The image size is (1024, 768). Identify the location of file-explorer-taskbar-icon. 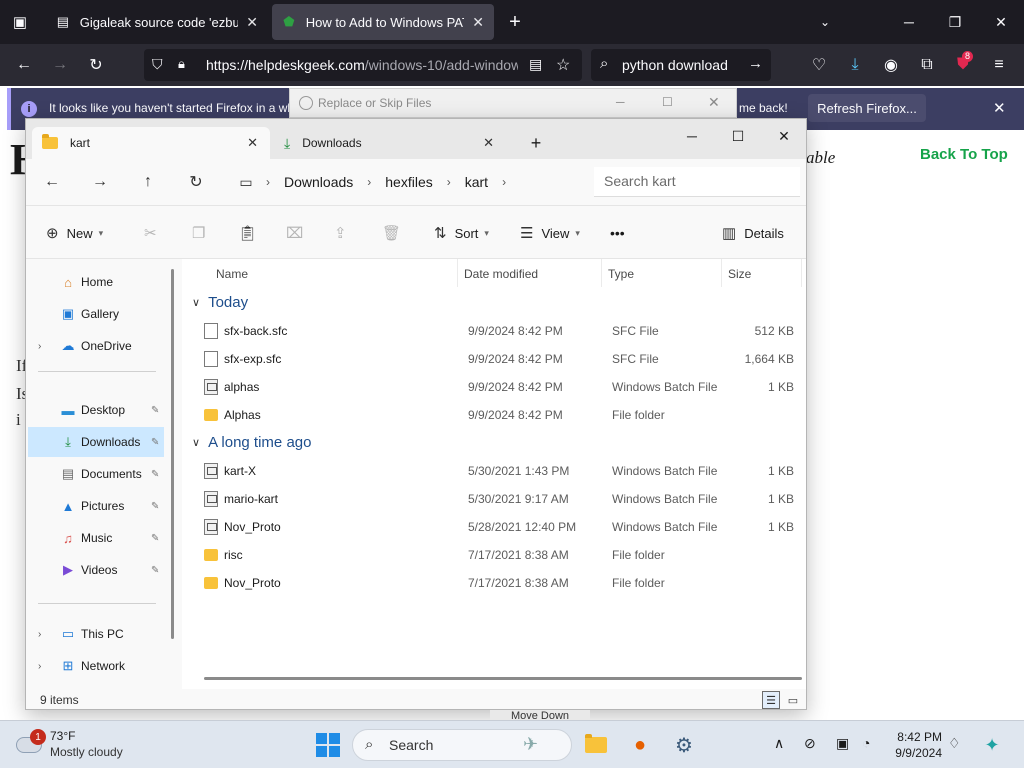
(596, 745).